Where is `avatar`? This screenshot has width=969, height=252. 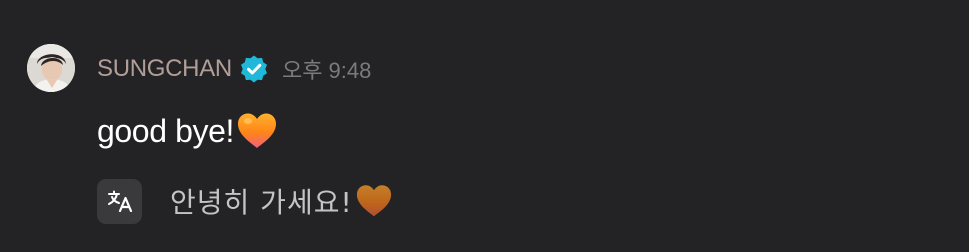
avatar is located at coordinates (51, 68).